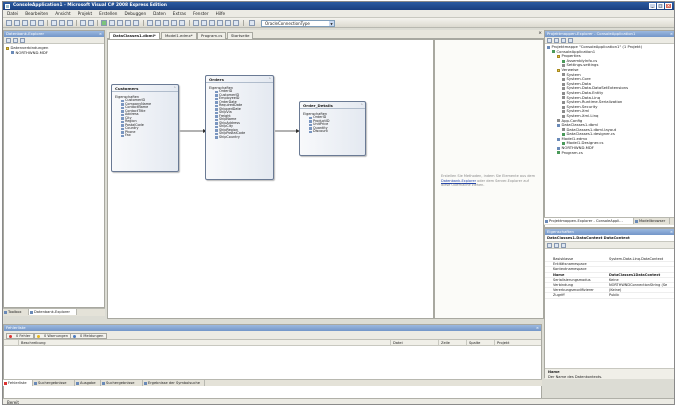  What do you see at coordinates (88, 383) in the screenshot?
I see `tab-output: Ausgabe` at bounding box center [88, 383].